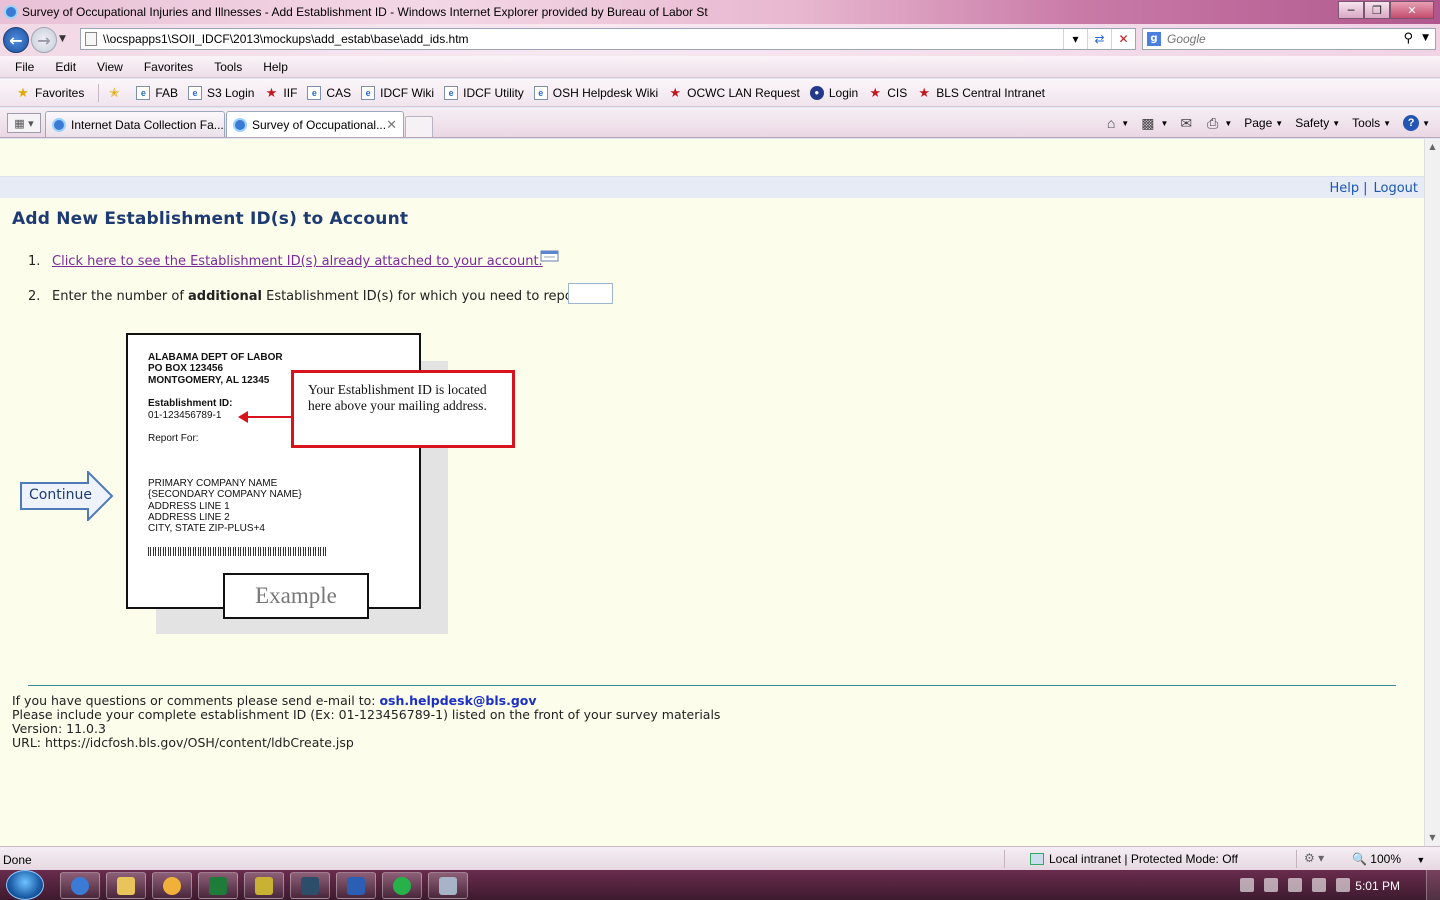 This screenshot has width=1440, height=900. What do you see at coordinates (296, 596) in the screenshot?
I see `example-tag: Example` at bounding box center [296, 596].